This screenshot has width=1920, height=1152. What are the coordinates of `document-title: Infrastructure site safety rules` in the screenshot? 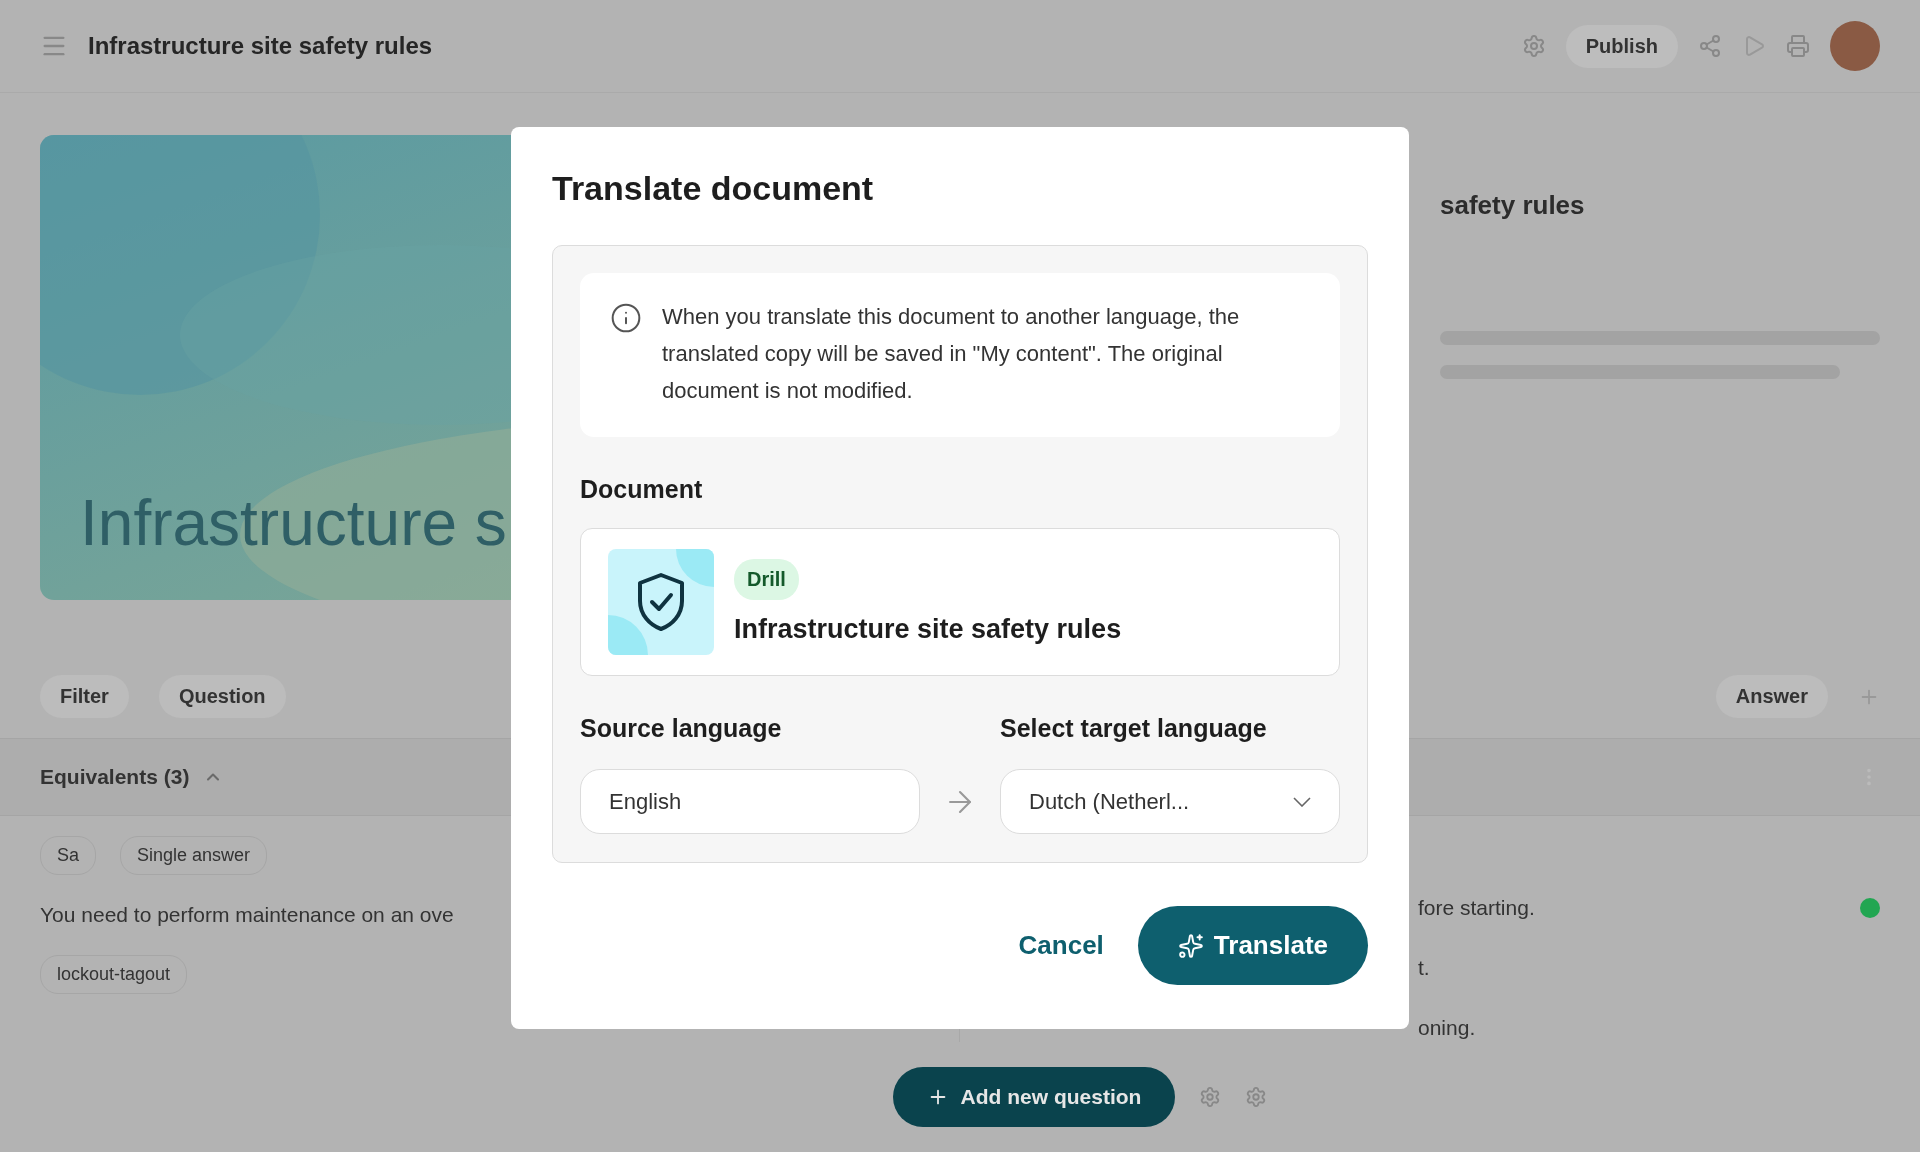 It's located at (261, 46).